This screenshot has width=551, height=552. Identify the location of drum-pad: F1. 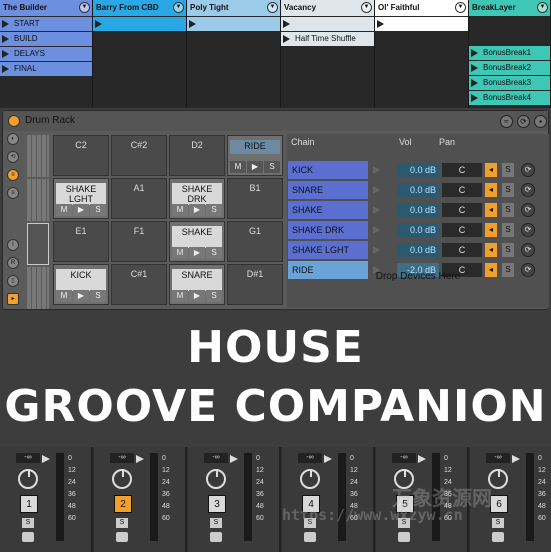
(139, 241).